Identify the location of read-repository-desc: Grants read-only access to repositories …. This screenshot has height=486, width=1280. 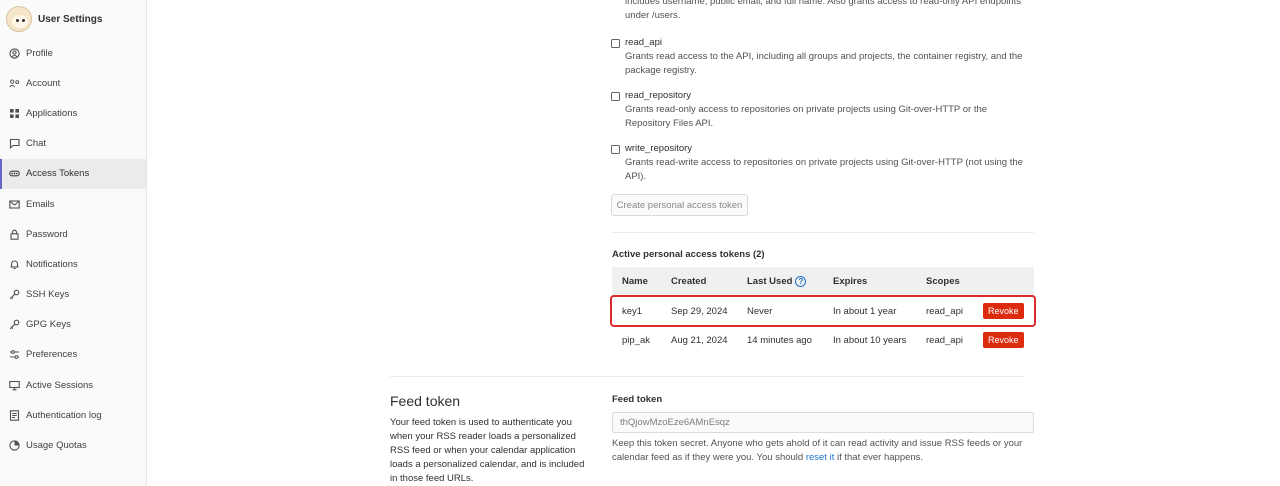
(806, 116).